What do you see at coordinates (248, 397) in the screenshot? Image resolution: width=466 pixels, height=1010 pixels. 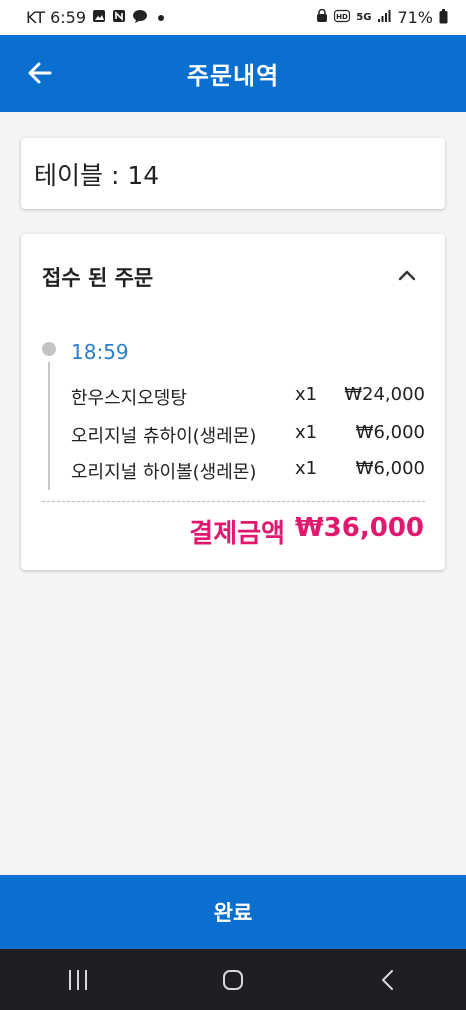 I see `order-item-row: 한우스지오뎅탕 x1 ₩24,000` at bounding box center [248, 397].